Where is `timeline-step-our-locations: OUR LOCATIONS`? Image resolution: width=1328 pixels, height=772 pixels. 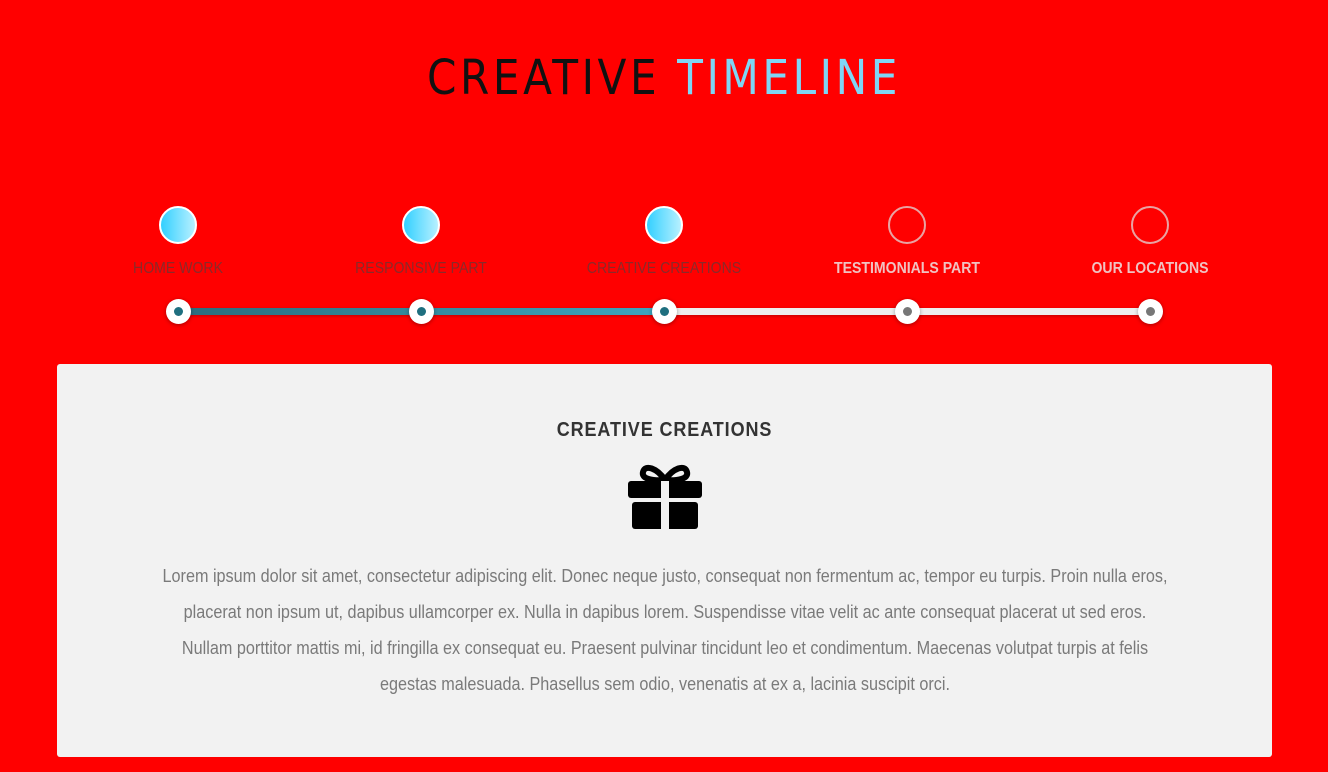 timeline-step-our-locations: OUR LOCATIONS is located at coordinates (1150, 242).